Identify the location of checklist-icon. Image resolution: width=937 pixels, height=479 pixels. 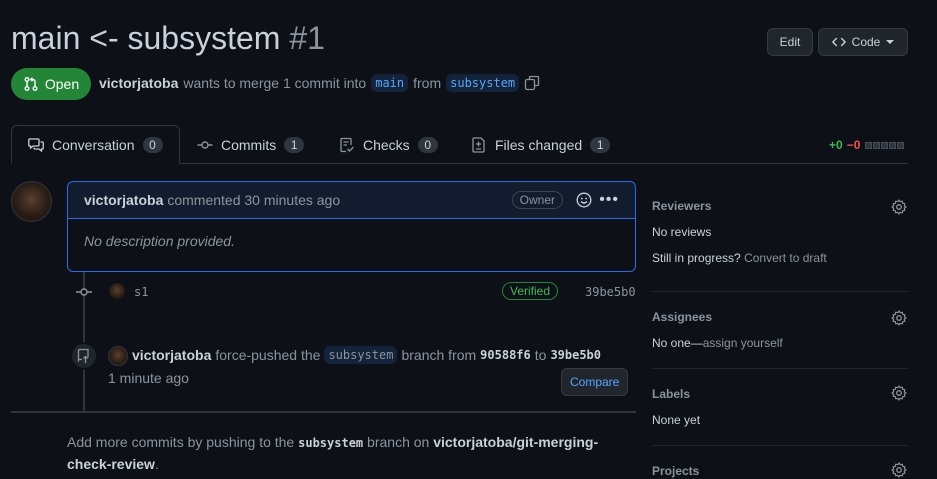
(347, 144).